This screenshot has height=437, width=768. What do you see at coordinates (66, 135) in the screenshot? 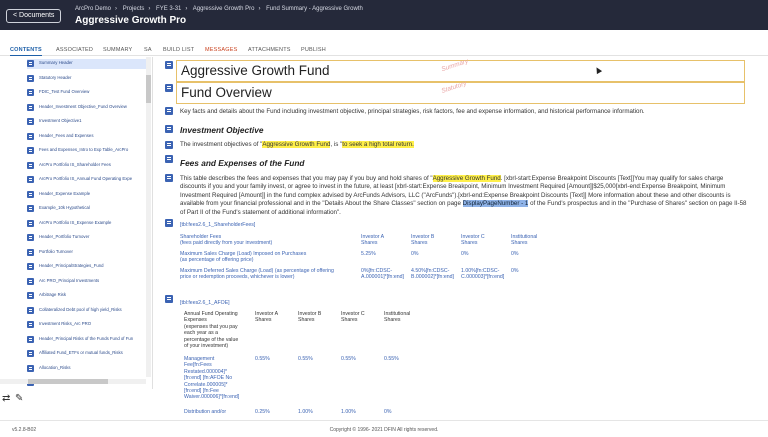
I see `sidebar-item-label: Header_Fees and Expenses` at bounding box center [66, 135].